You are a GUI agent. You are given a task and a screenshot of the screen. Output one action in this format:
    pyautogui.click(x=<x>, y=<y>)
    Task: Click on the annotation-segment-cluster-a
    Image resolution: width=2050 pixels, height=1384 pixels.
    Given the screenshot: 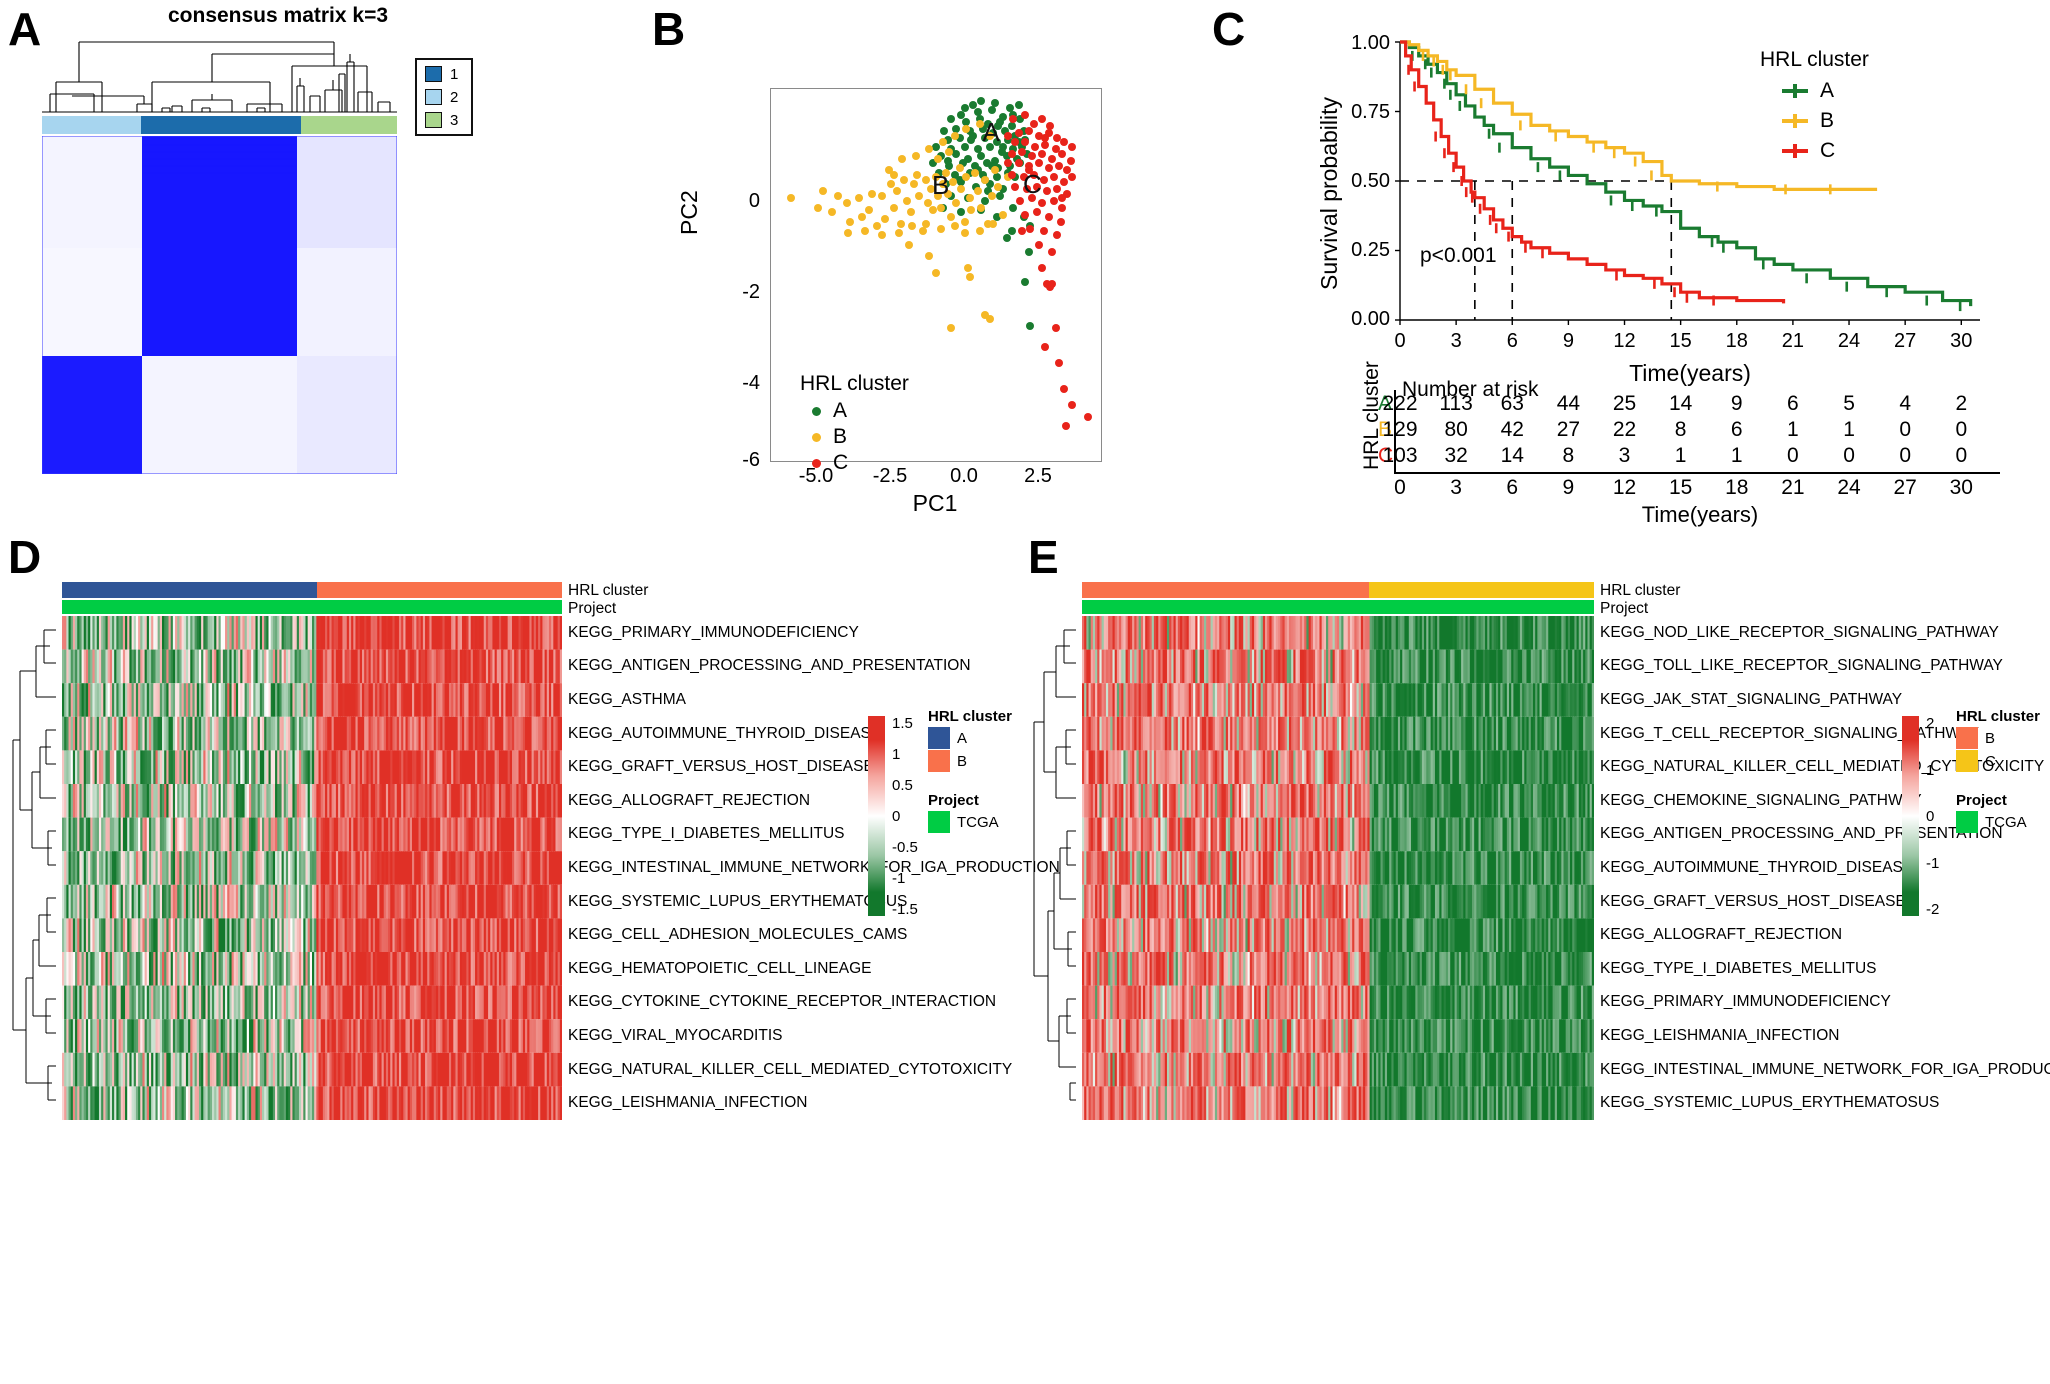 What is the action you would take?
    pyautogui.click(x=189, y=590)
    